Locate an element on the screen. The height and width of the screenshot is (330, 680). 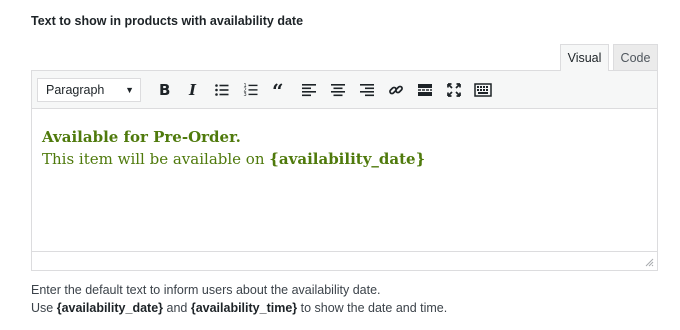
link-icon is located at coordinates (395, 89).